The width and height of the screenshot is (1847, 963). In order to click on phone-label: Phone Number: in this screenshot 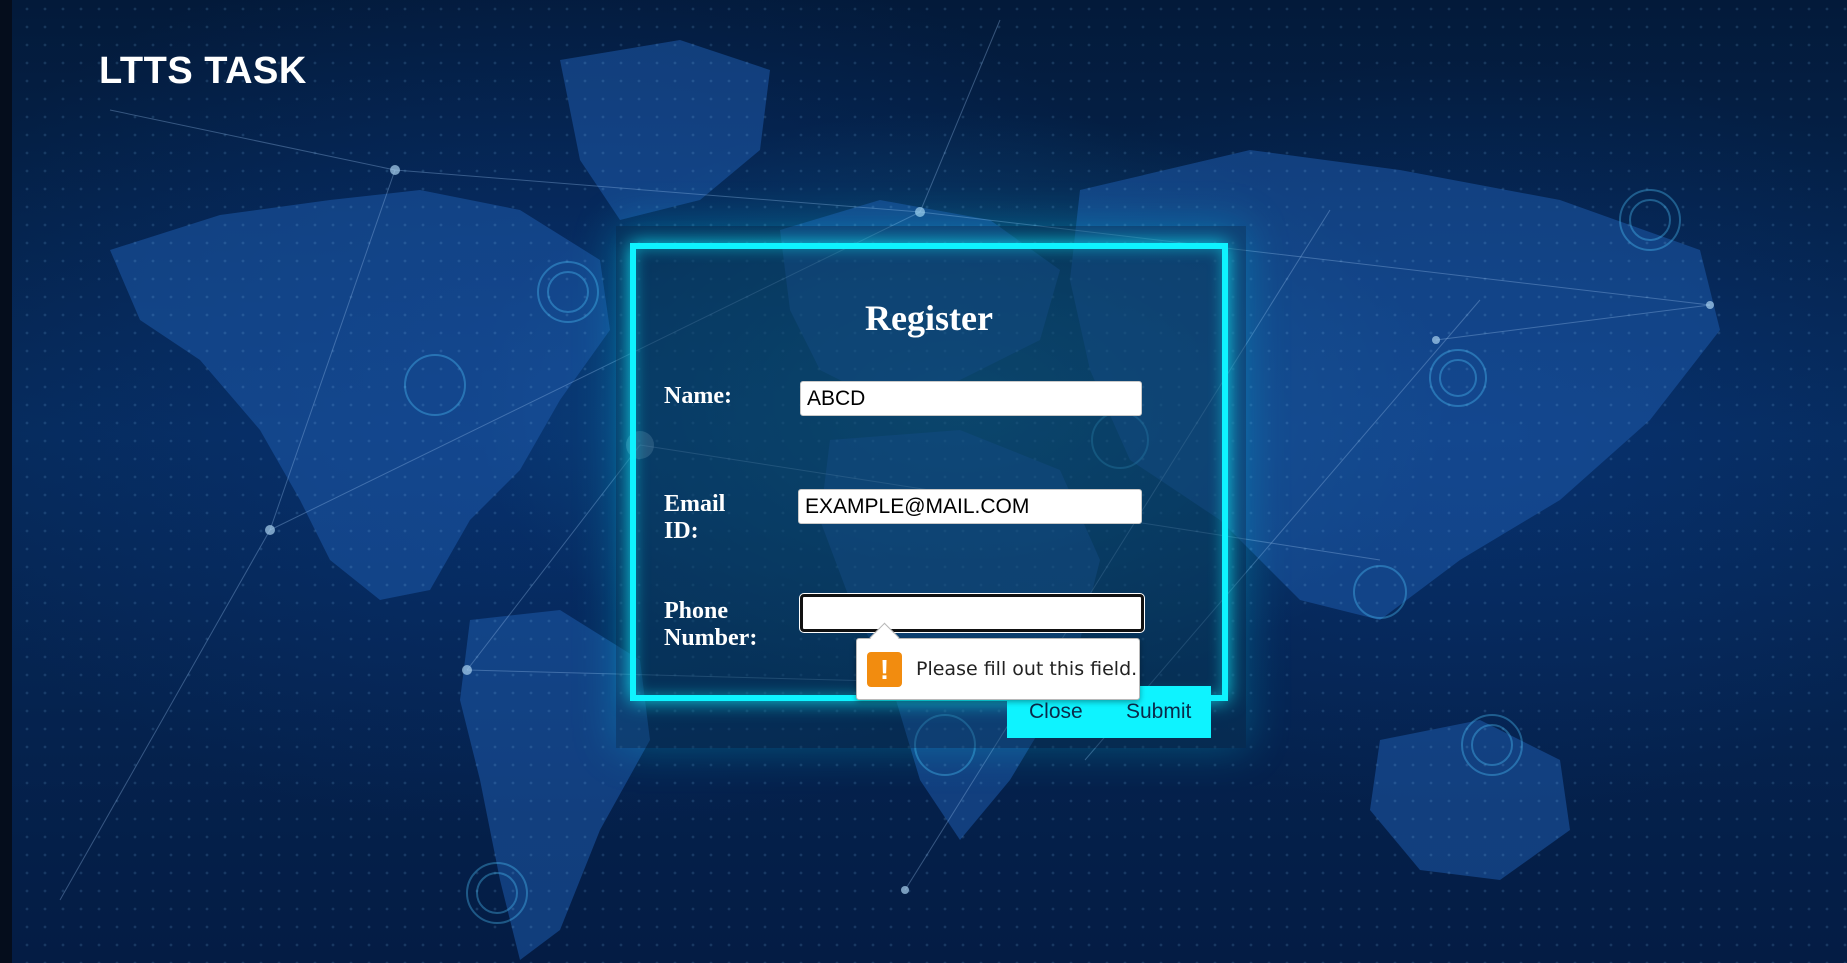, I will do `click(719, 625)`.